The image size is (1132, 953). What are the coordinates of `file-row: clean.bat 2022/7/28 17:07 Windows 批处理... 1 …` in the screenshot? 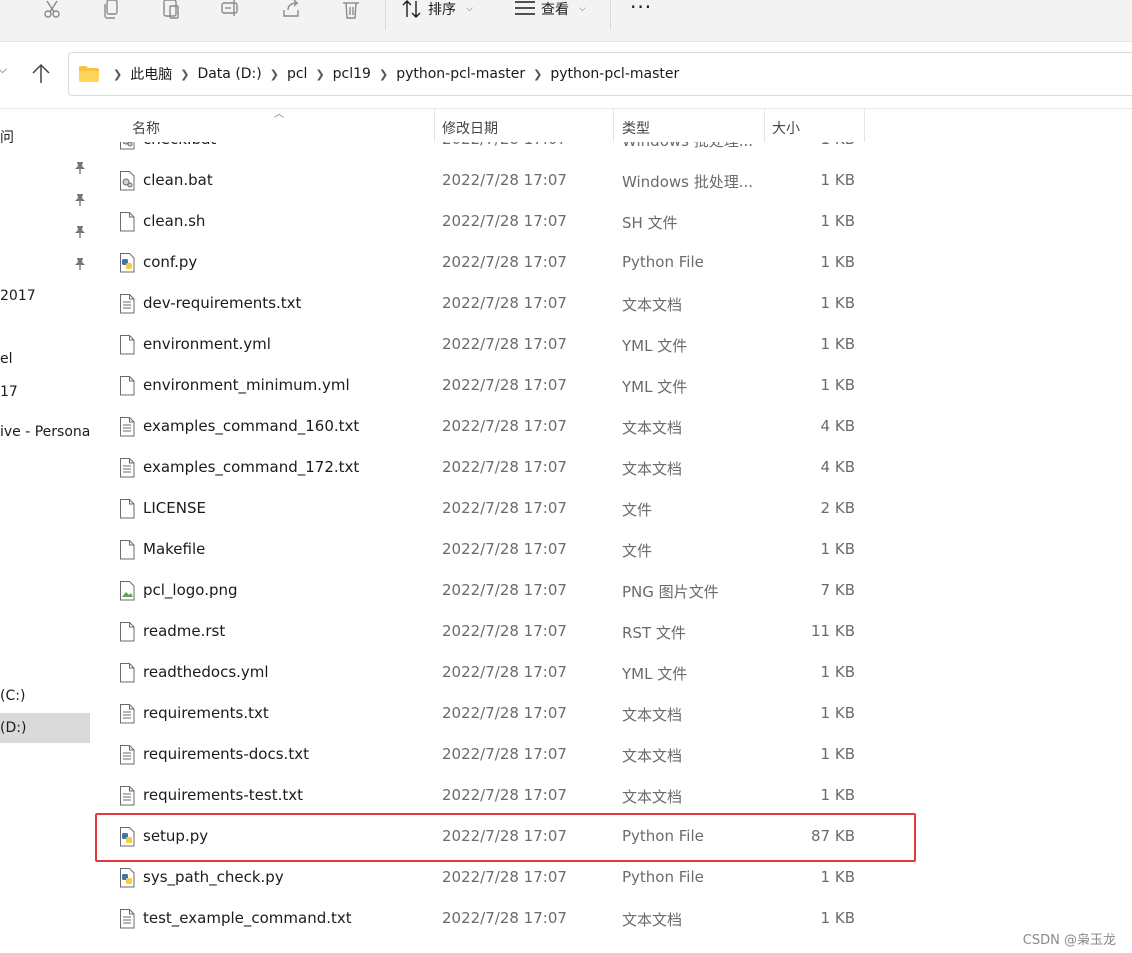 It's located at (482, 180).